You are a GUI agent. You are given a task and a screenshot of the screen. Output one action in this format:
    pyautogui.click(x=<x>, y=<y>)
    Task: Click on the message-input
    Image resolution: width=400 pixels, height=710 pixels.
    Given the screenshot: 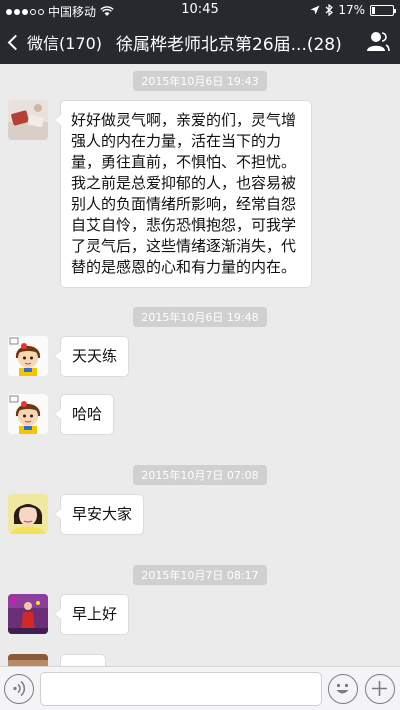 What is the action you would take?
    pyautogui.click(x=181, y=689)
    